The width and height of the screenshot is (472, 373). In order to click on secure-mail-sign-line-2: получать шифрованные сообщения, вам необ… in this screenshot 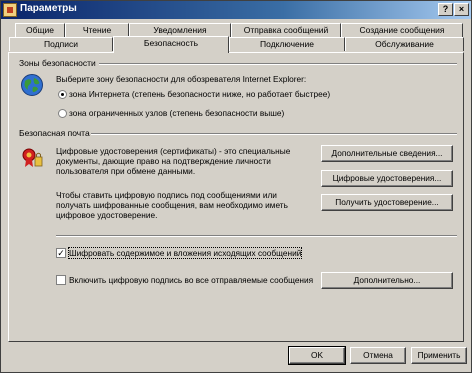, I will do `click(172, 205)`.